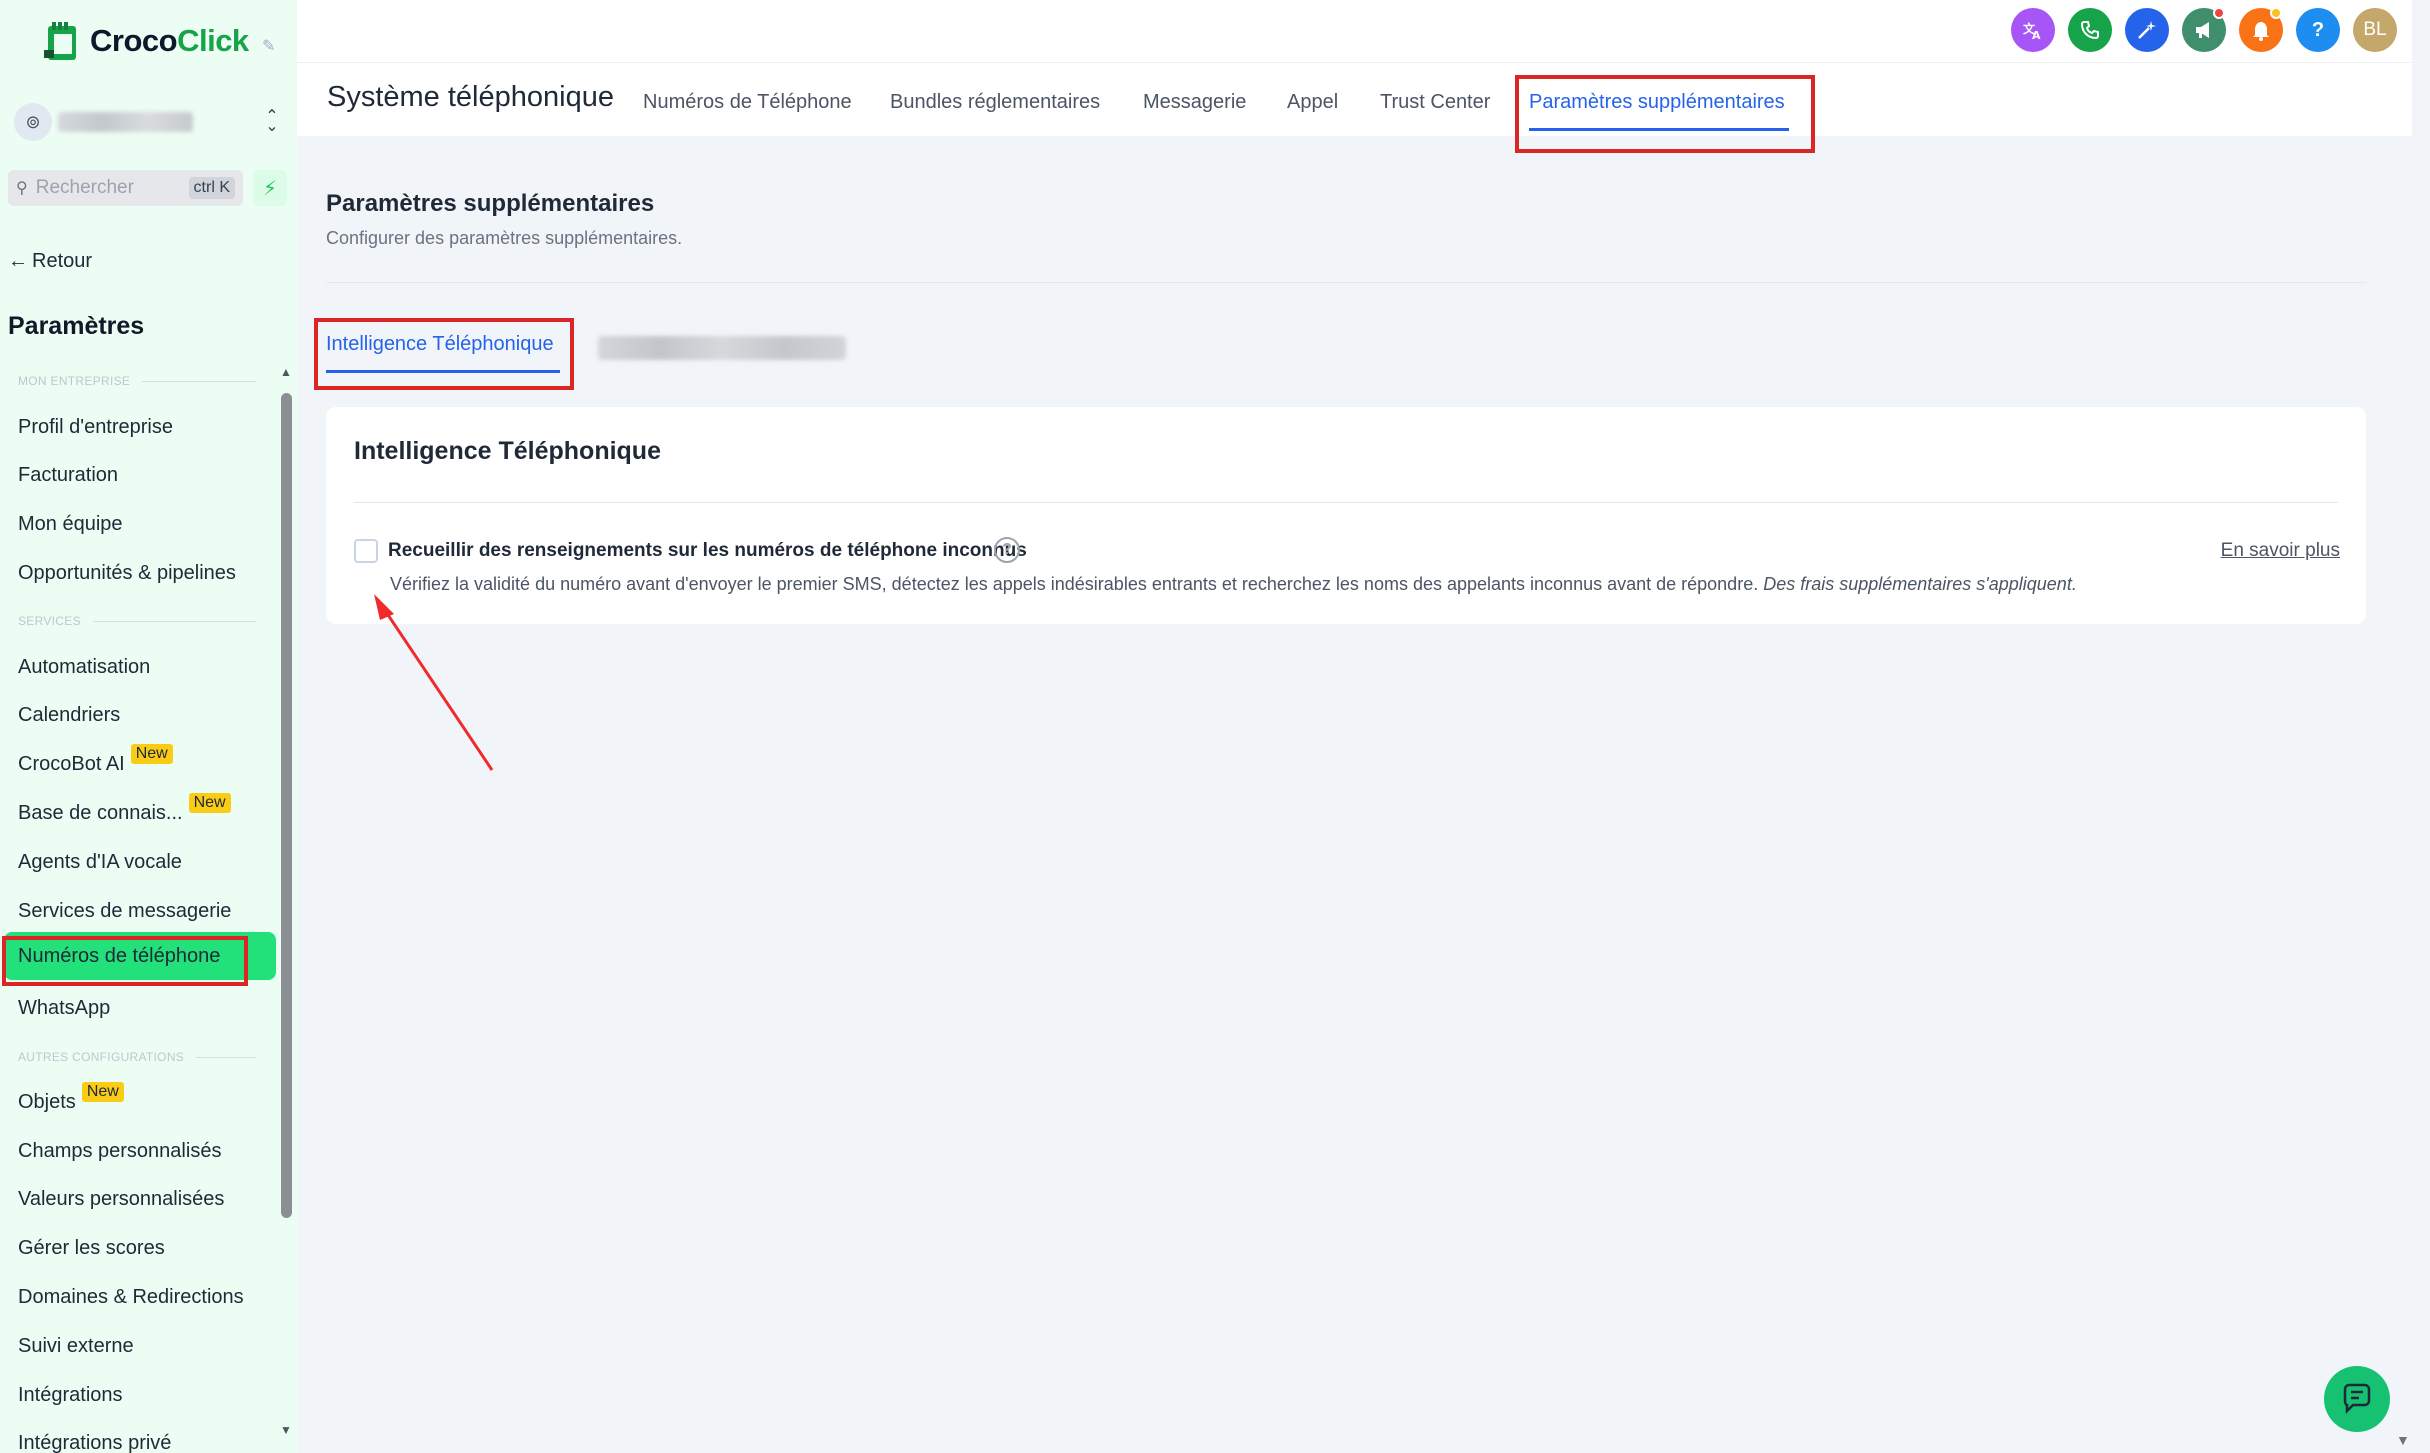 This screenshot has height=1453, width=2430. I want to click on card-title: Intelligence Téléphonique, so click(507, 451).